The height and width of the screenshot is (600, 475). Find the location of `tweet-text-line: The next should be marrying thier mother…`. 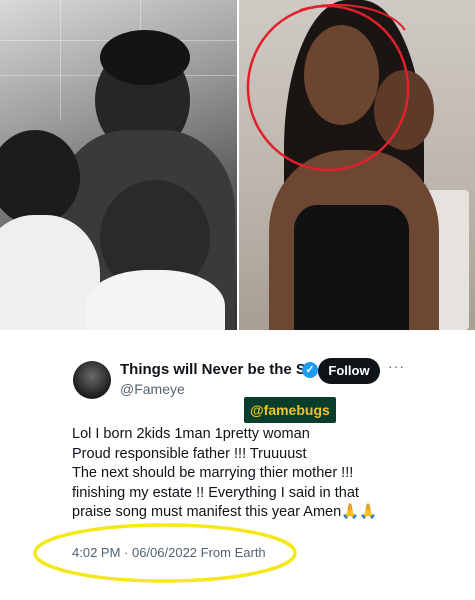

tweet-text-line: The next should be marrying thier mother… is located at coordinates (213, 473).